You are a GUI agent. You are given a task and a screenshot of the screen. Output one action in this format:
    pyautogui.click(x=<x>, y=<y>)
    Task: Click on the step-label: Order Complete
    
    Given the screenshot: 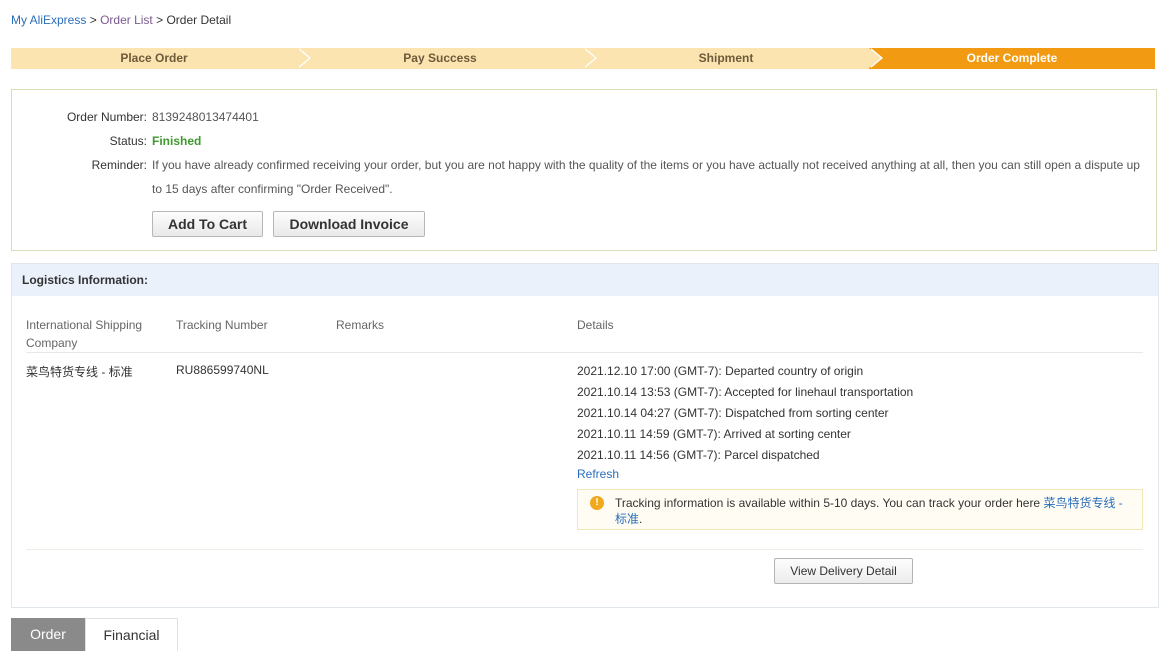 What is the action you would take?
    pyautogui.click(x=1012, y=58)
    